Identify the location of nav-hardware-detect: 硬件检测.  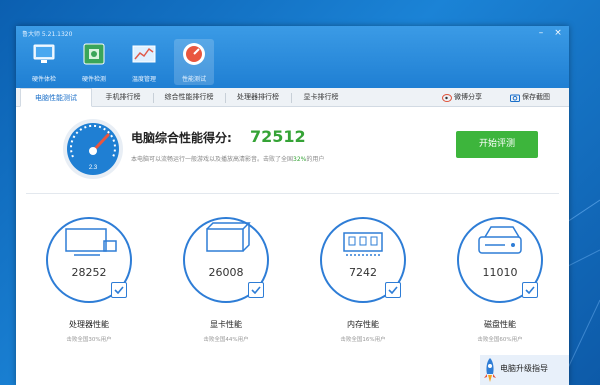
(94, 62).